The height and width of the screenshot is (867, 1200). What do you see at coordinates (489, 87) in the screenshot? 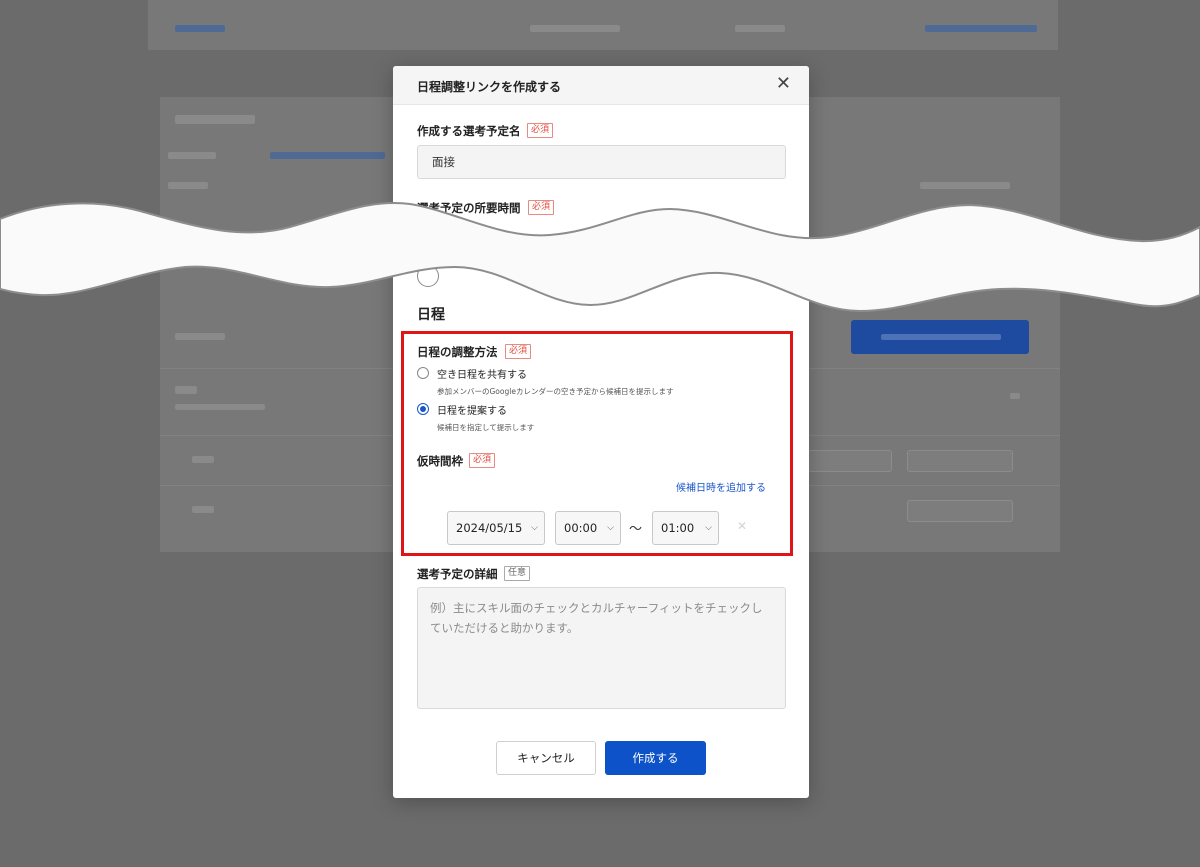
I see `modal-title: 日程調整リンクを作成する` at bounding box center [489, 87].